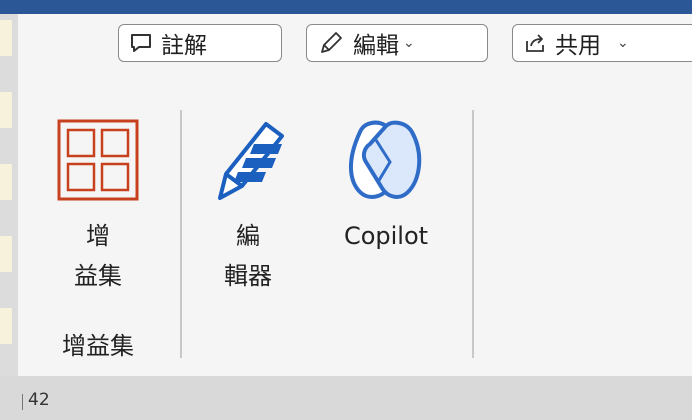 The image size is (692, 420). Describe the element at coordinates (9, 195) in the screenshot. I see `document-edge` at that location.